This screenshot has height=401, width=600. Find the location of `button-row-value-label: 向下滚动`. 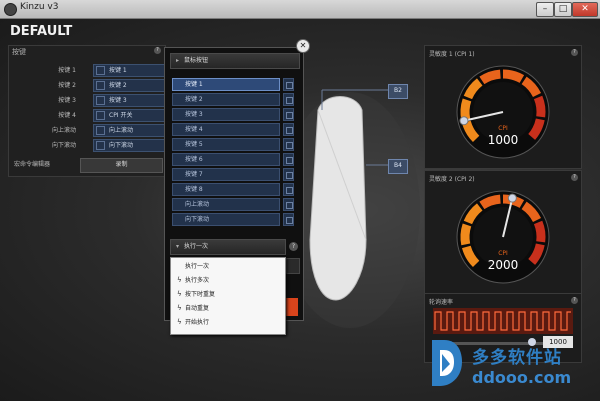

button-row-value-label: 向下滚动 is located at coordinates (121, 145).